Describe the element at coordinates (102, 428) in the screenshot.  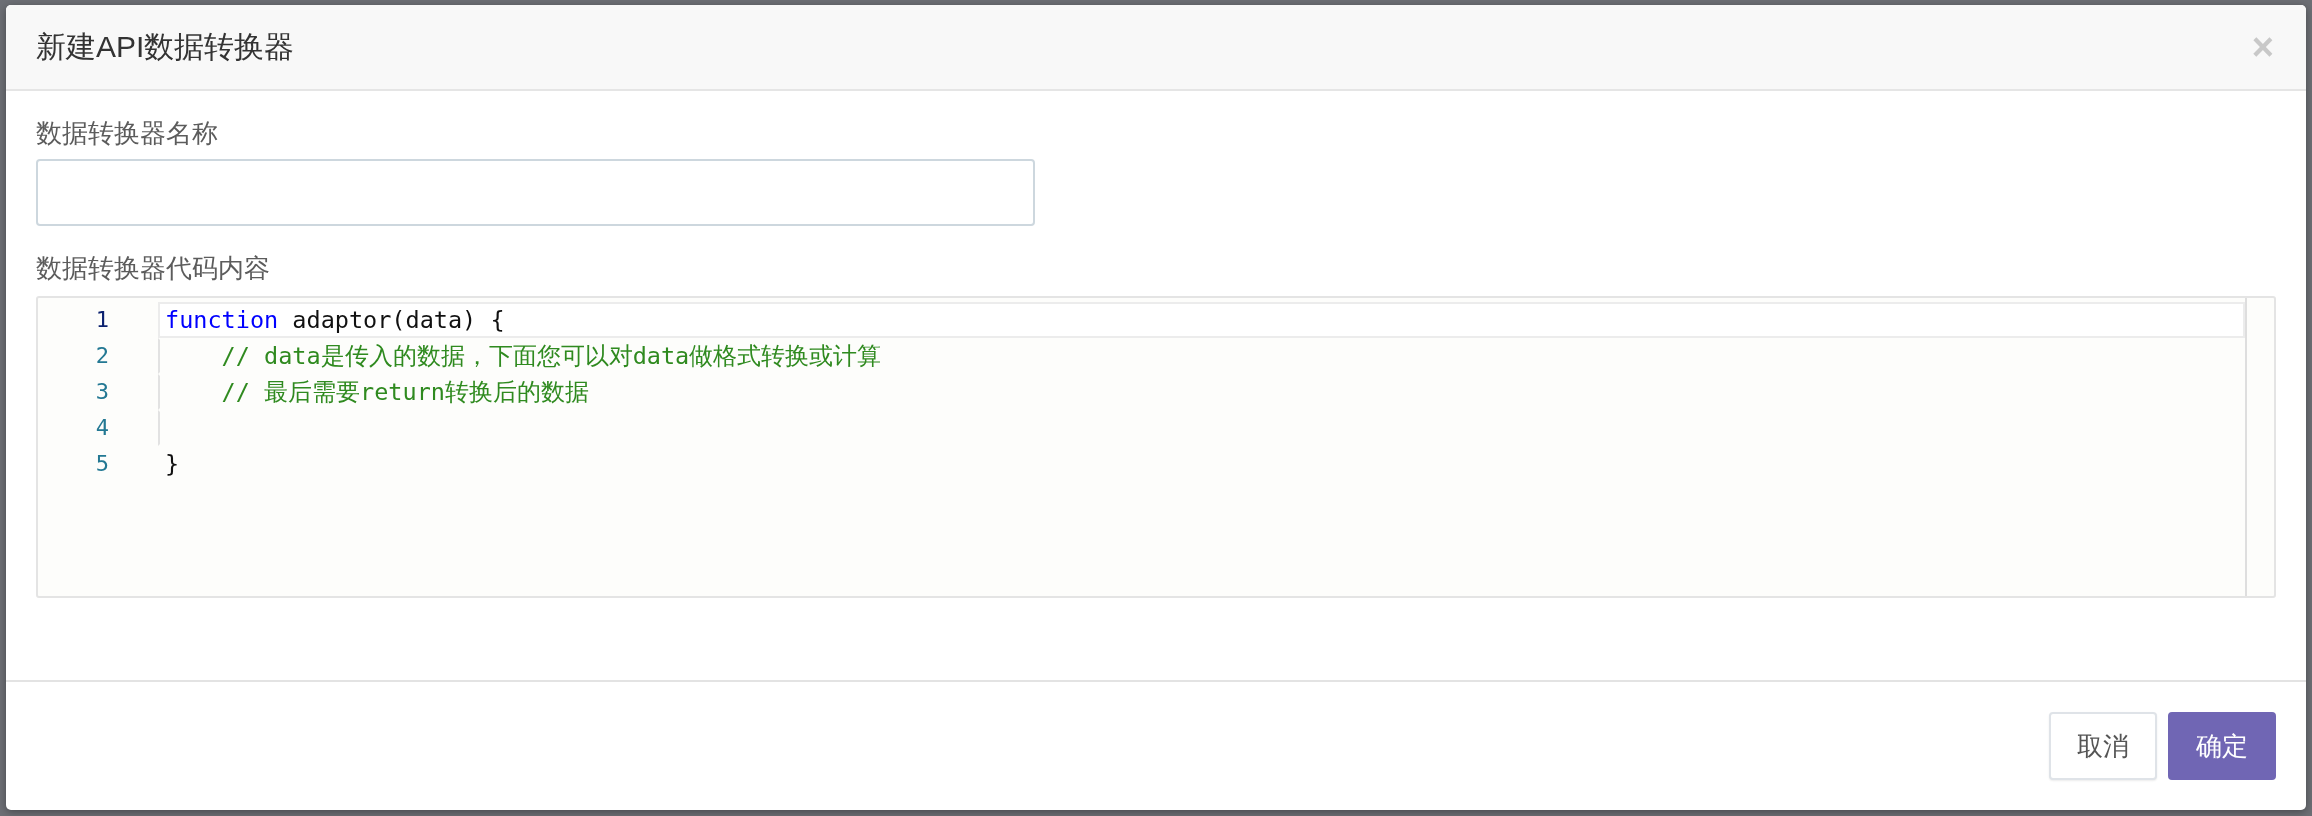
I see `line-number: 4` at that location.